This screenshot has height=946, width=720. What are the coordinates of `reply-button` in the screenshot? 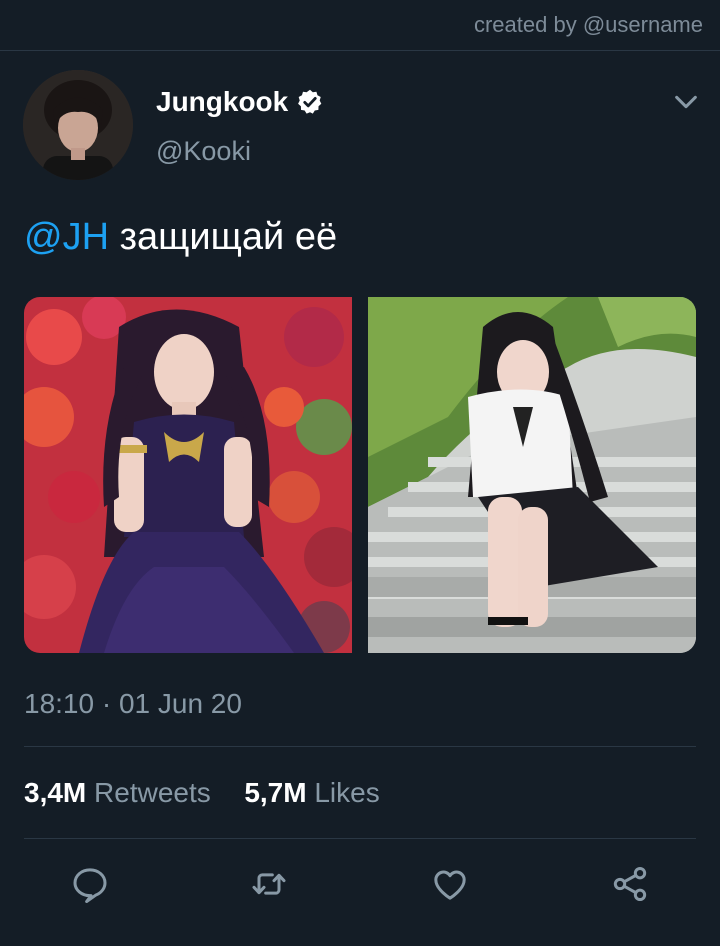 It's located at (90, 884).